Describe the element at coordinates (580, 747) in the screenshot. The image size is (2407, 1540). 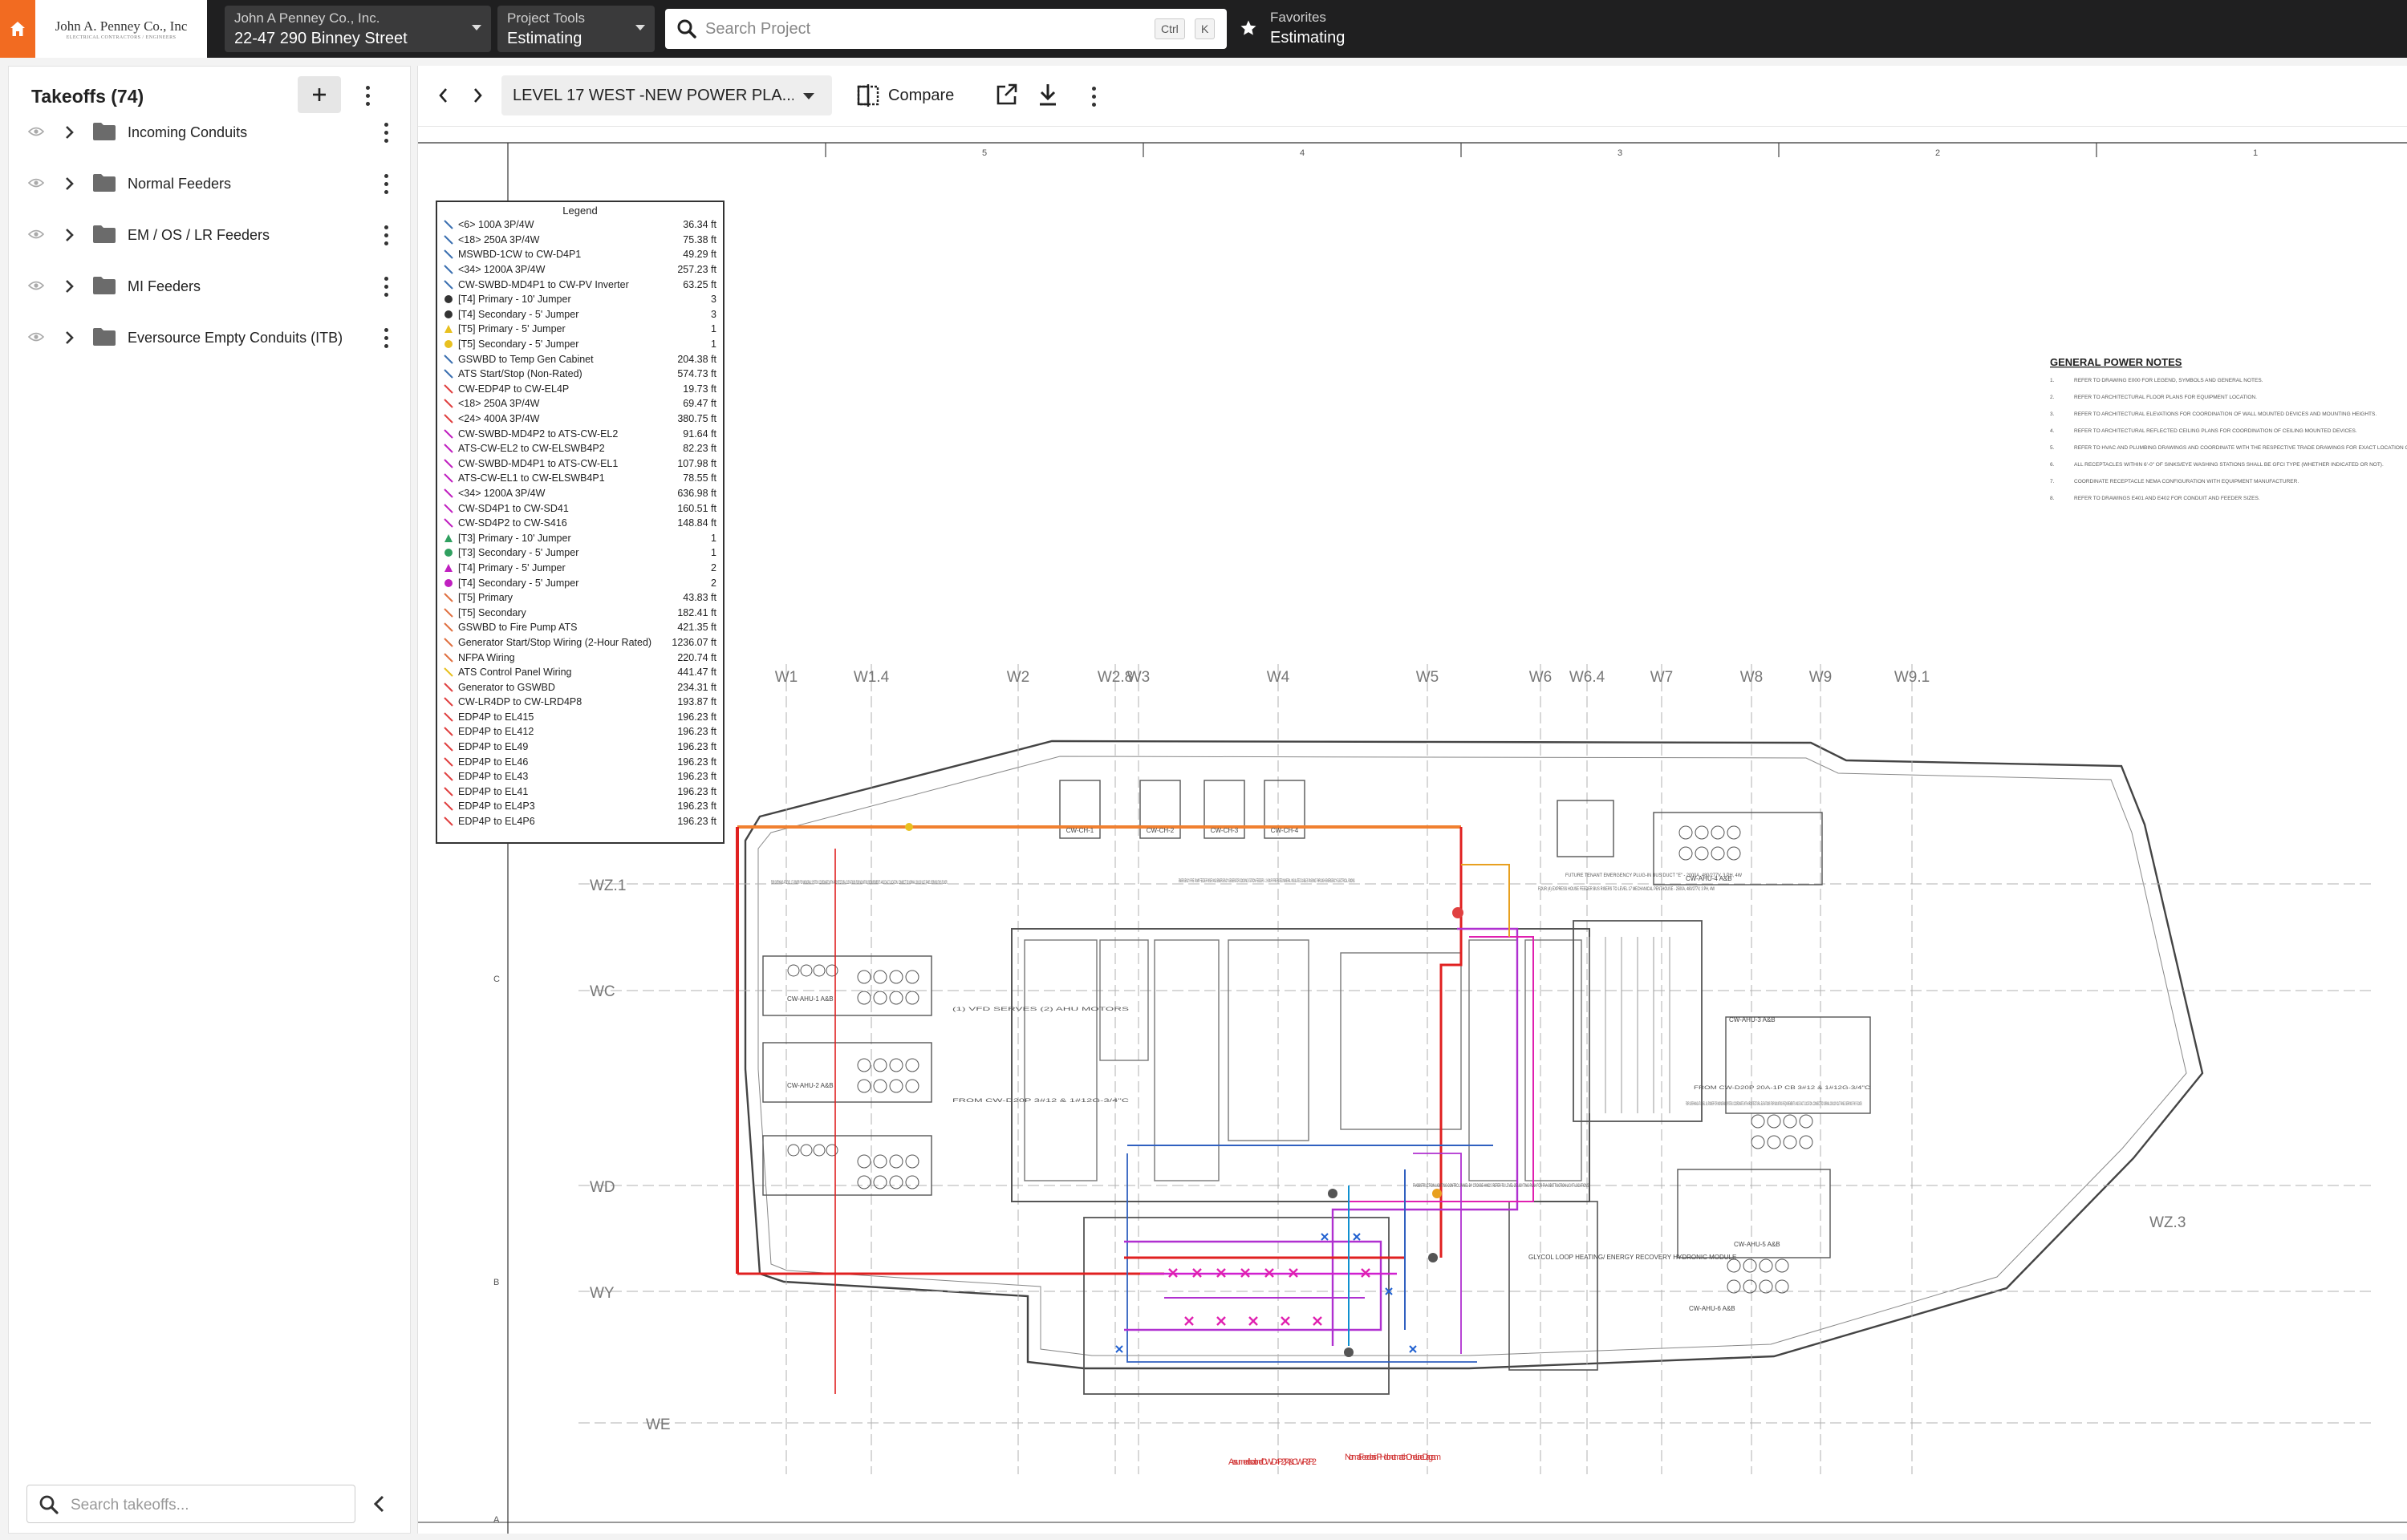
I see `legend-item: EDP4P to EL49 196.23 ft` at that location.